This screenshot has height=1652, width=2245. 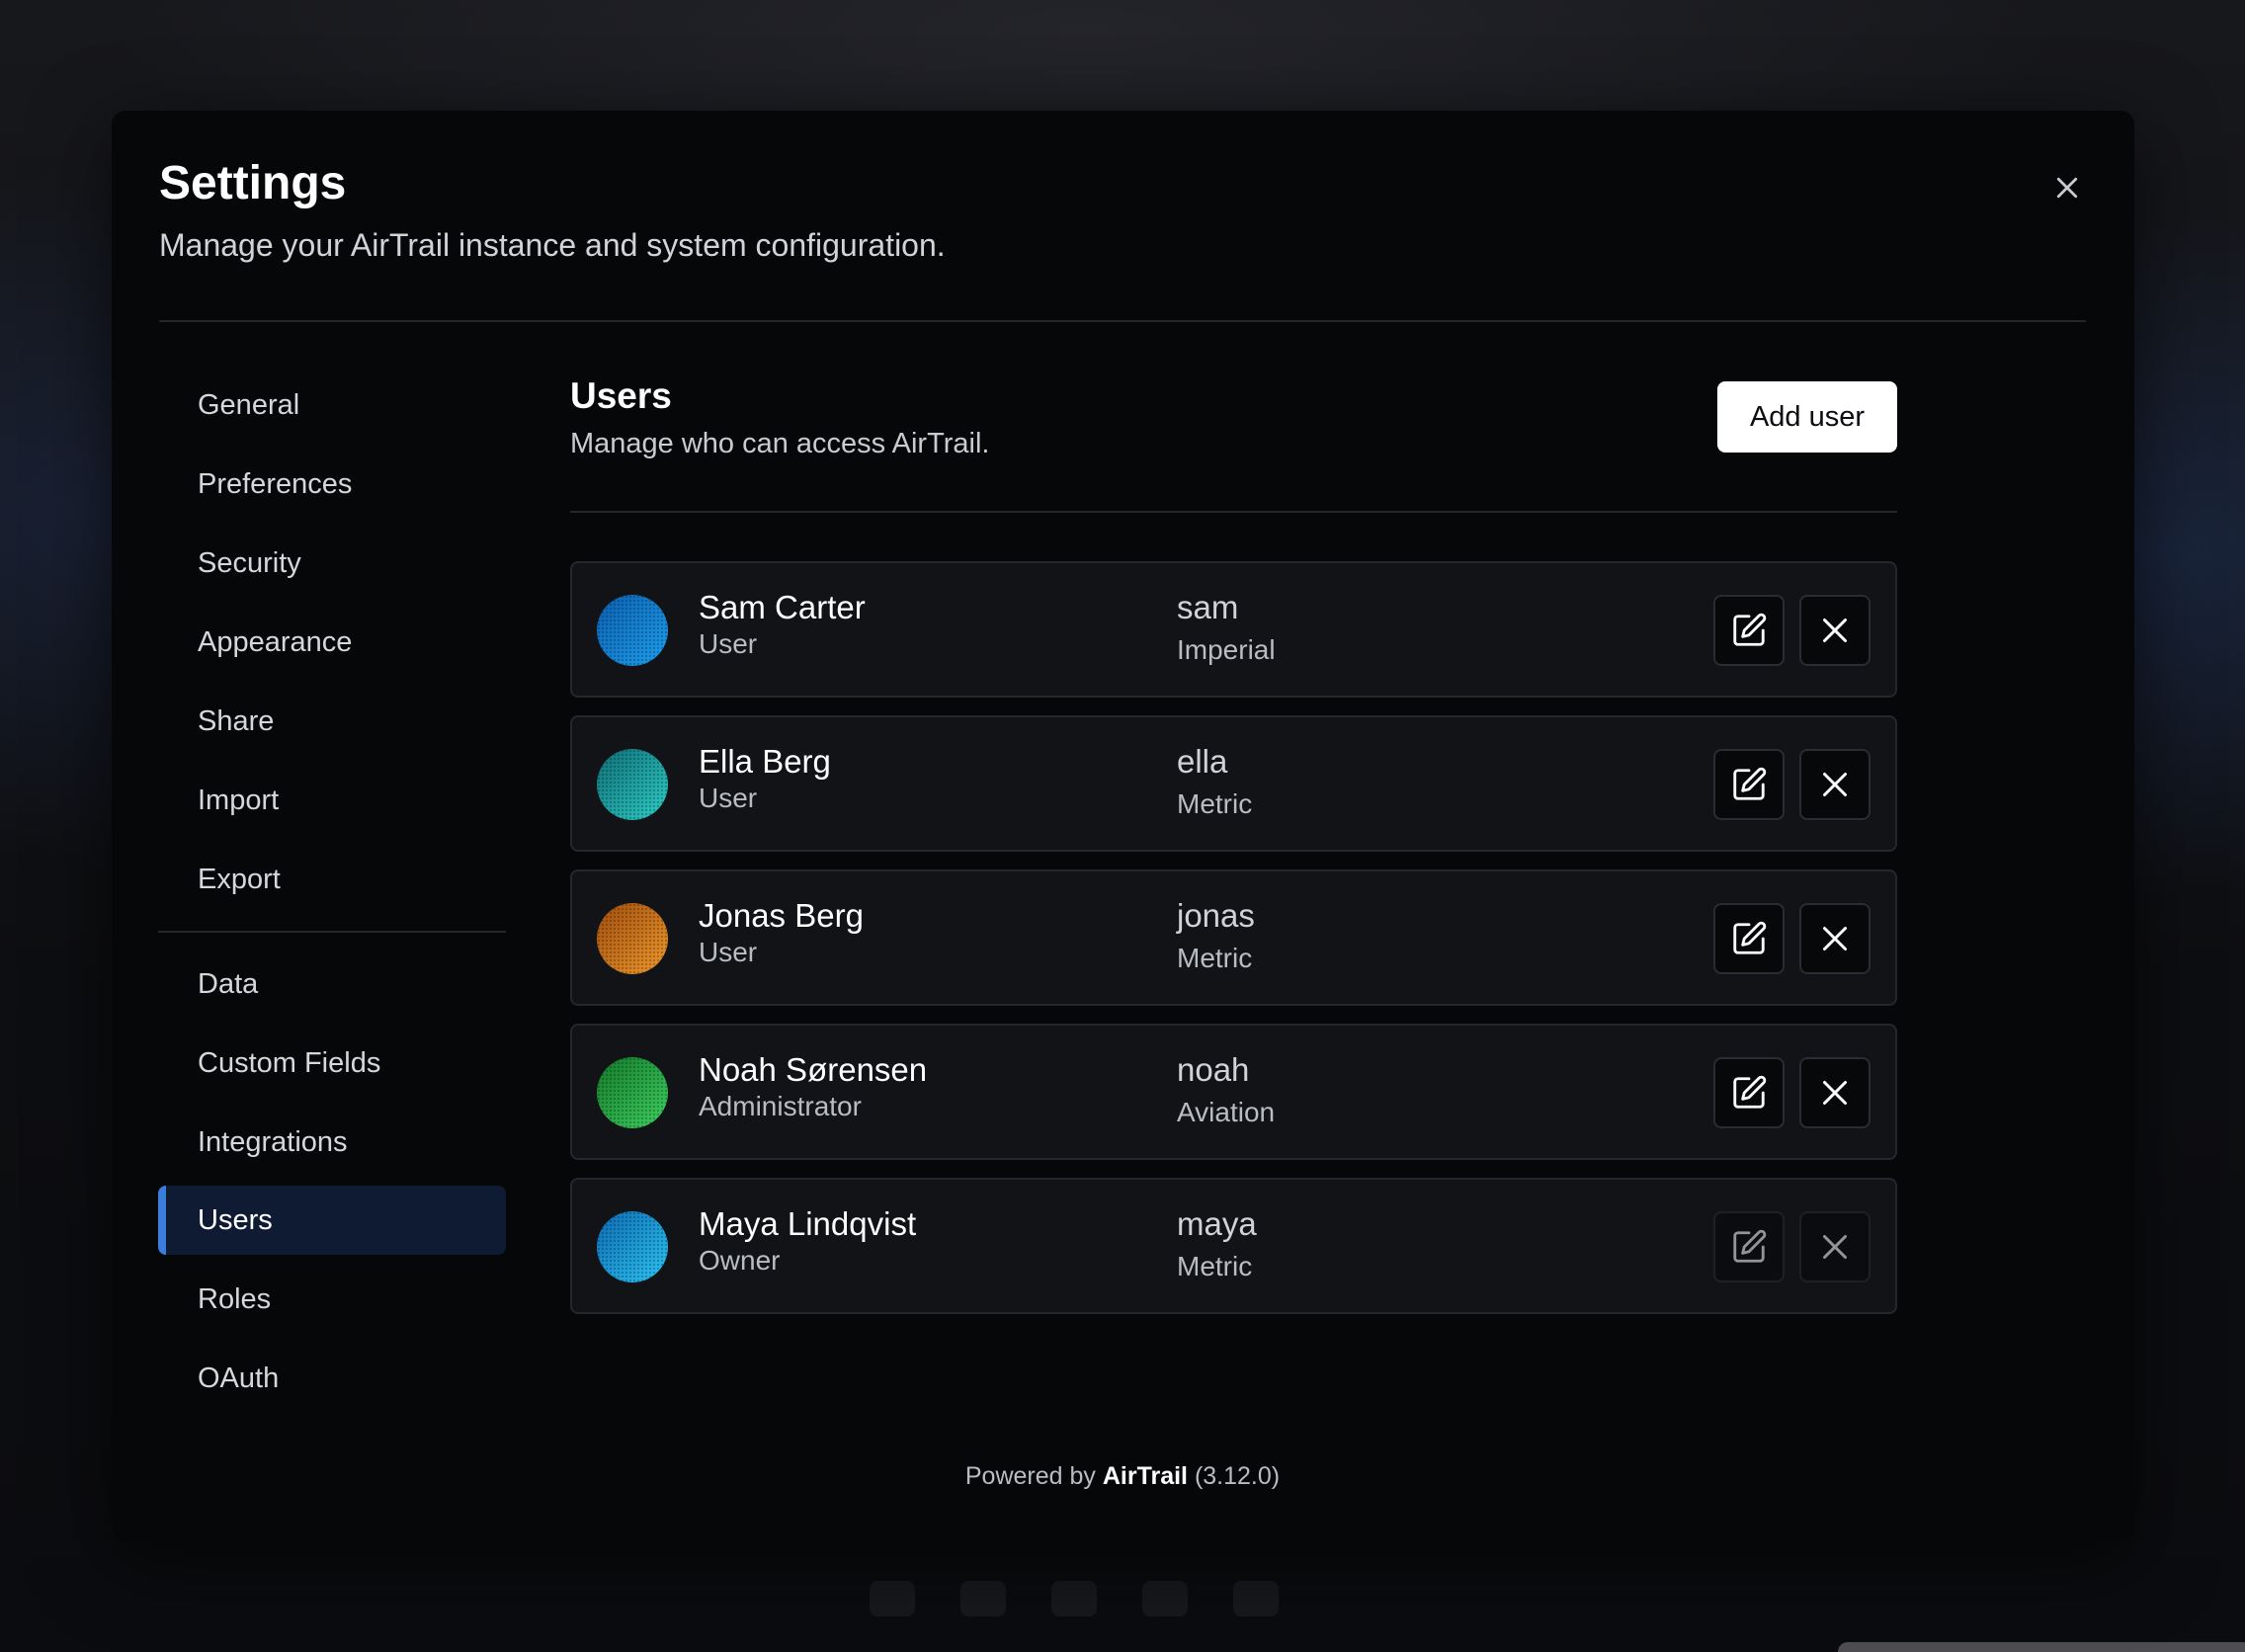 I want to click on sidebar-item-general: General, so click(x=332, y=405).